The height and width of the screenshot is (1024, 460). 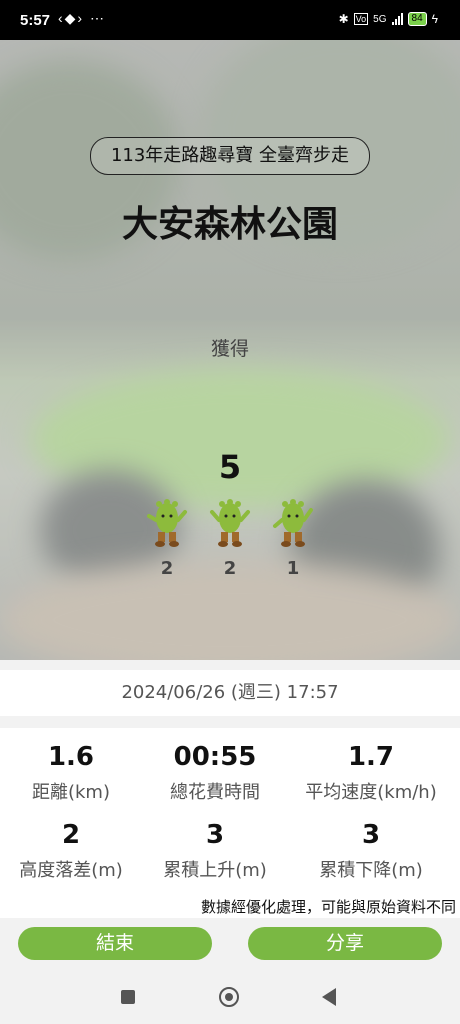 What do you see at coordinates (128, 997) in the screenshot?
I see `recent-apps-icon` at bounding box center [128, 997].